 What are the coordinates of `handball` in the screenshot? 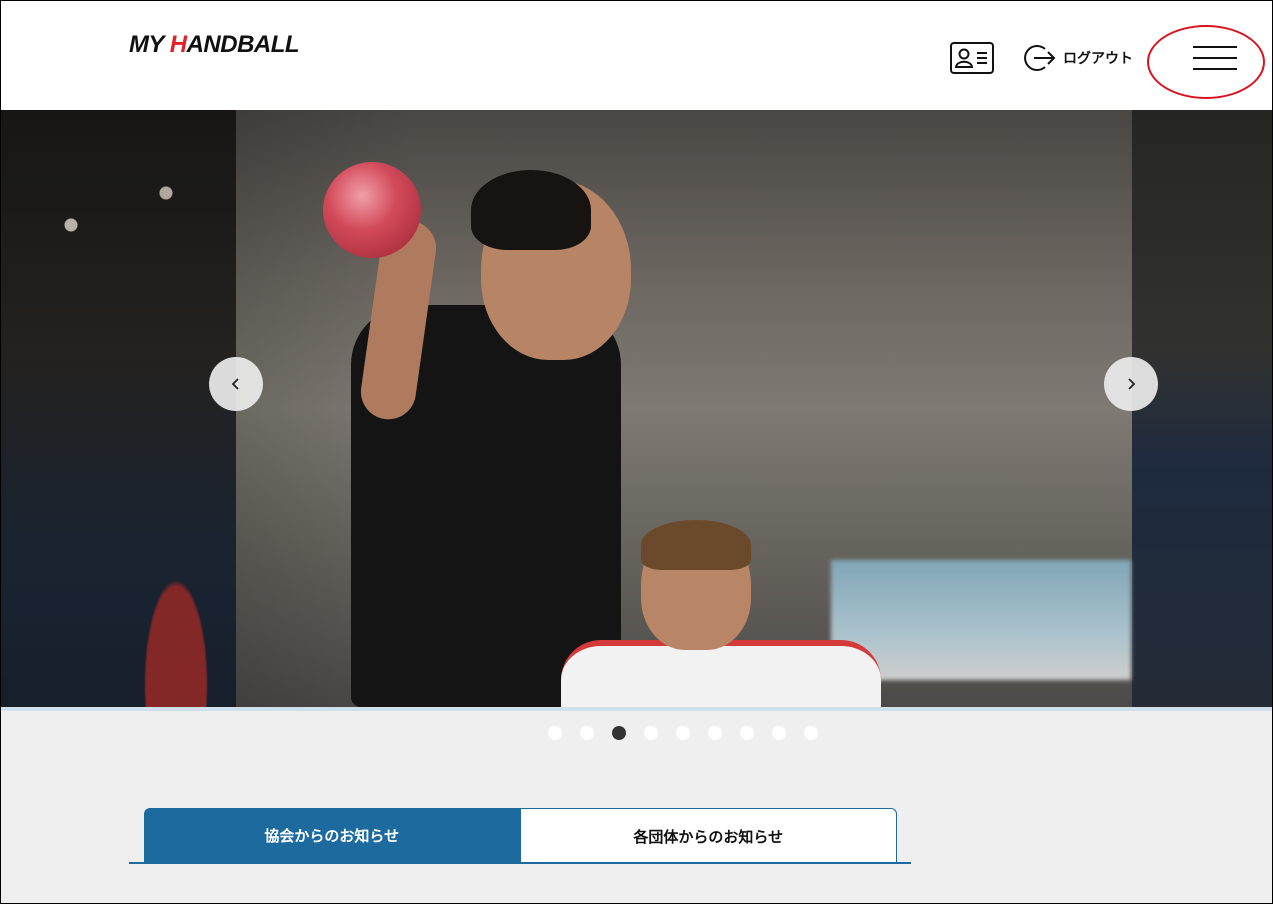 It's located at (372, 210).